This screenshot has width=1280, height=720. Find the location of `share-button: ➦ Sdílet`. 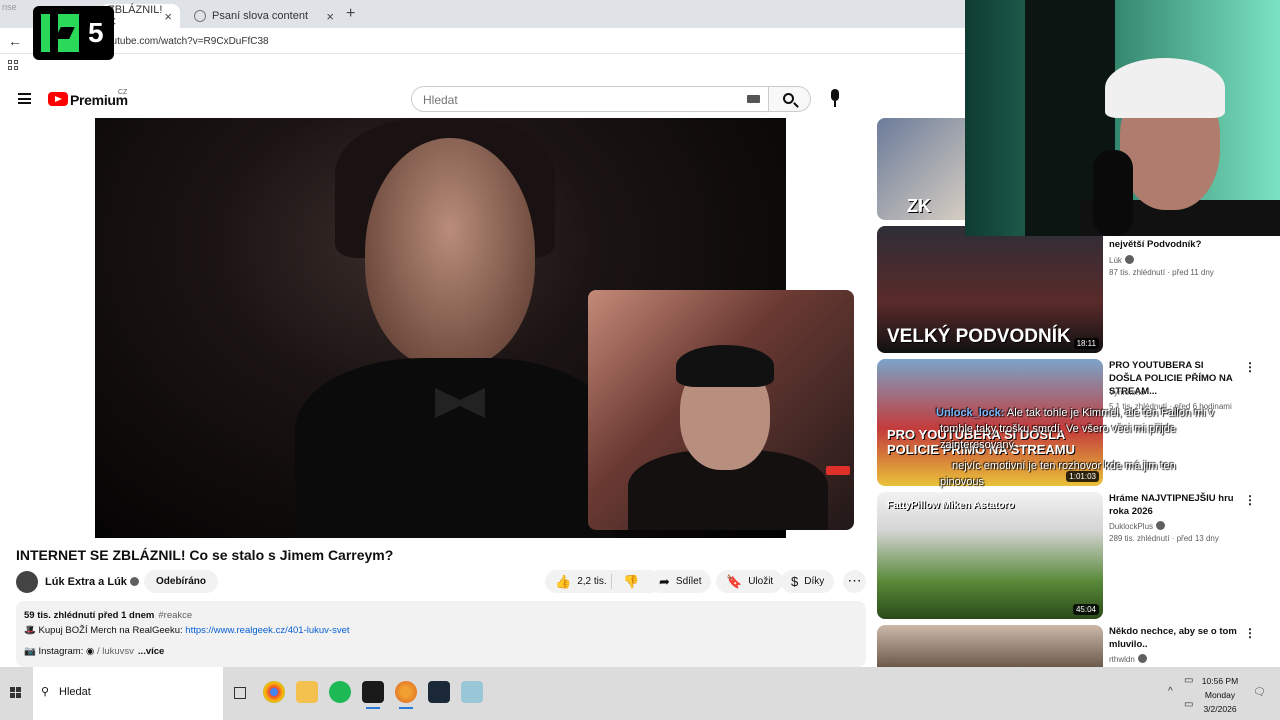

share-button: ➦ Sdílet is located at coordinates (680, 581).